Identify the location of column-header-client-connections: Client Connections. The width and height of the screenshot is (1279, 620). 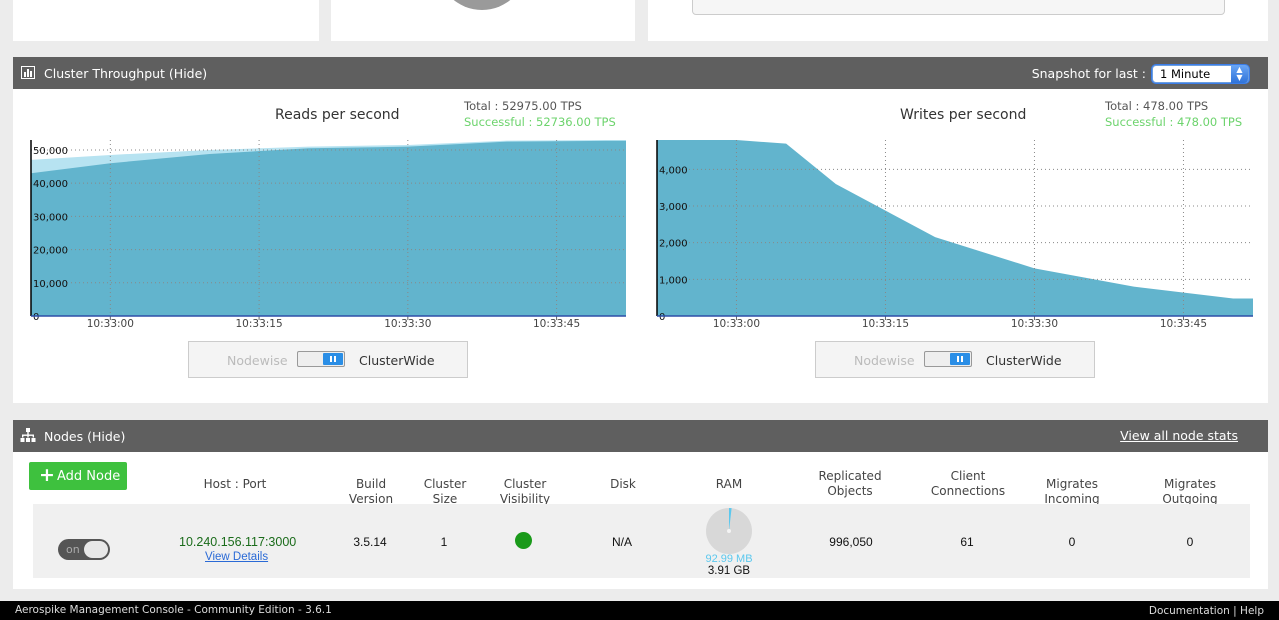
(968, 483).